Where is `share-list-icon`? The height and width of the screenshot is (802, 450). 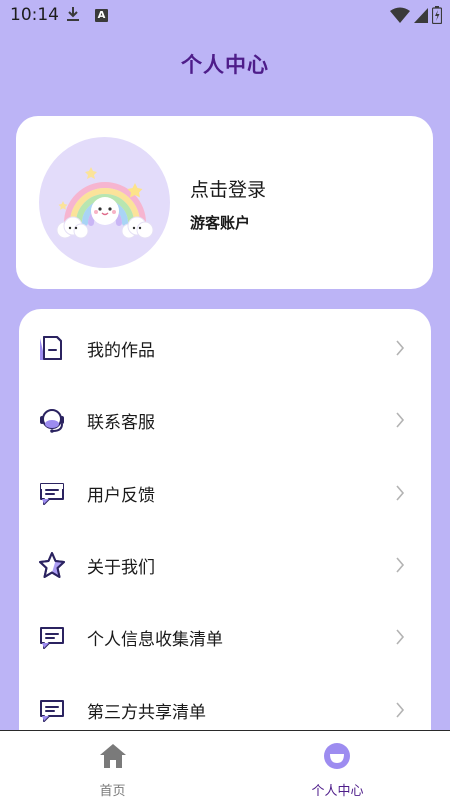
share-list-icon is located at coordinates (52, 710).